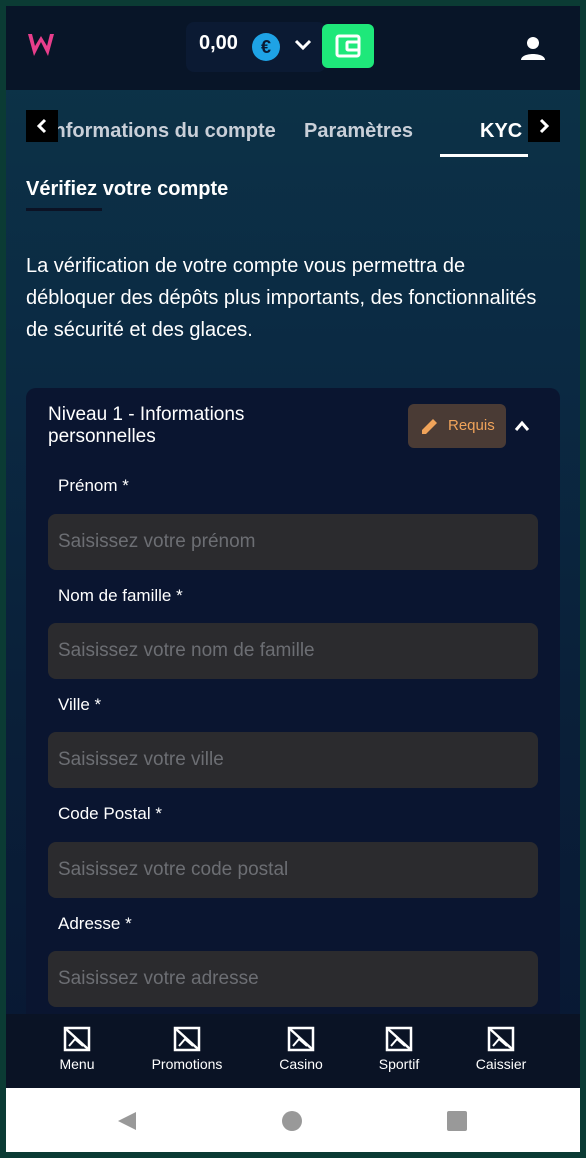 The width and height of the screenshot is (586, 1158). What do you see at coordinates (457, 1121) in the screenshot?
I see `system-recents-icon` at bounding box center [457, 1121].